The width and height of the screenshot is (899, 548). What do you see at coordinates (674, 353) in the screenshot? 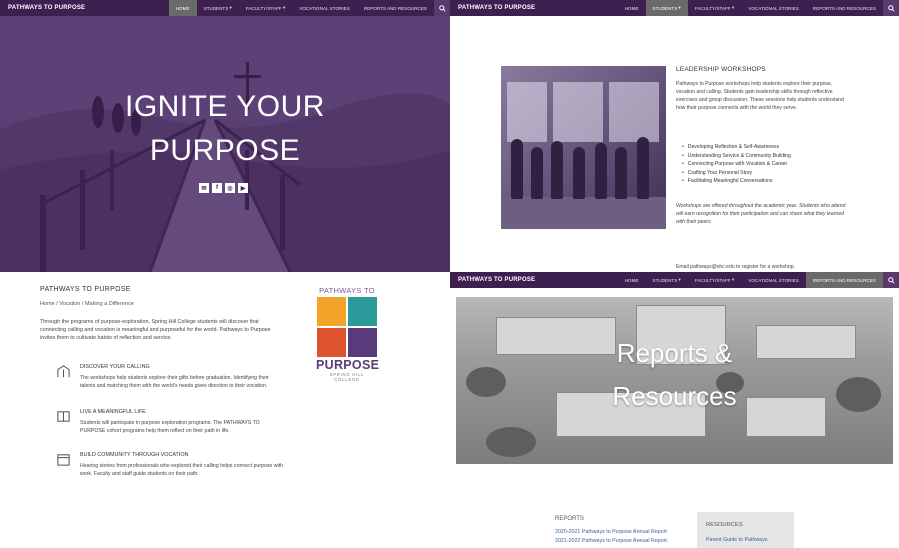
I see `reports-title-line1: Reports &` at bounding box center [674, 353].